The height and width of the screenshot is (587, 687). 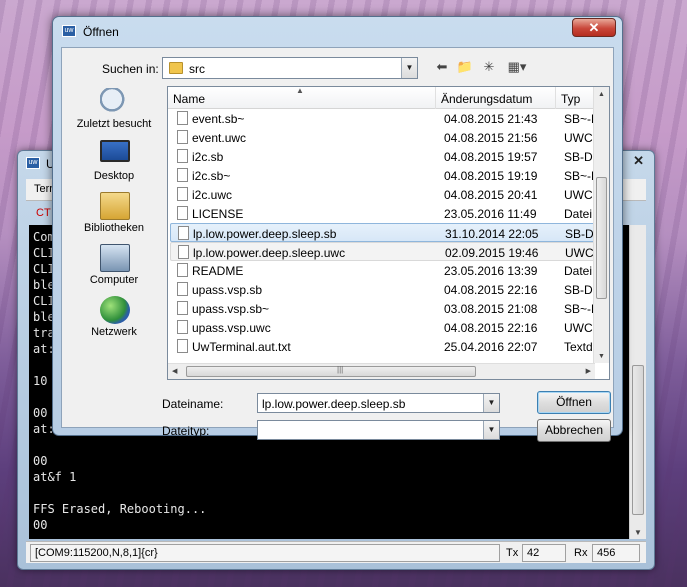 I want to click on computer-icon, so click(x=115, y=258).